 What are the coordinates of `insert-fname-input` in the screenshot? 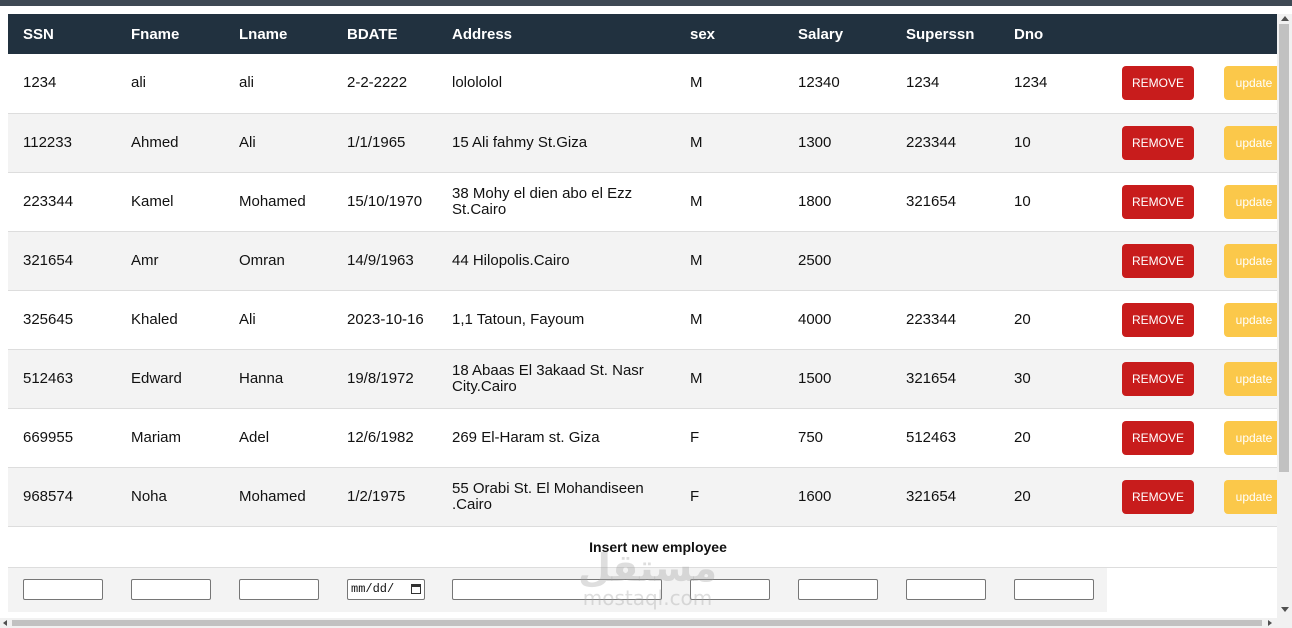 It's located at (171, 590).